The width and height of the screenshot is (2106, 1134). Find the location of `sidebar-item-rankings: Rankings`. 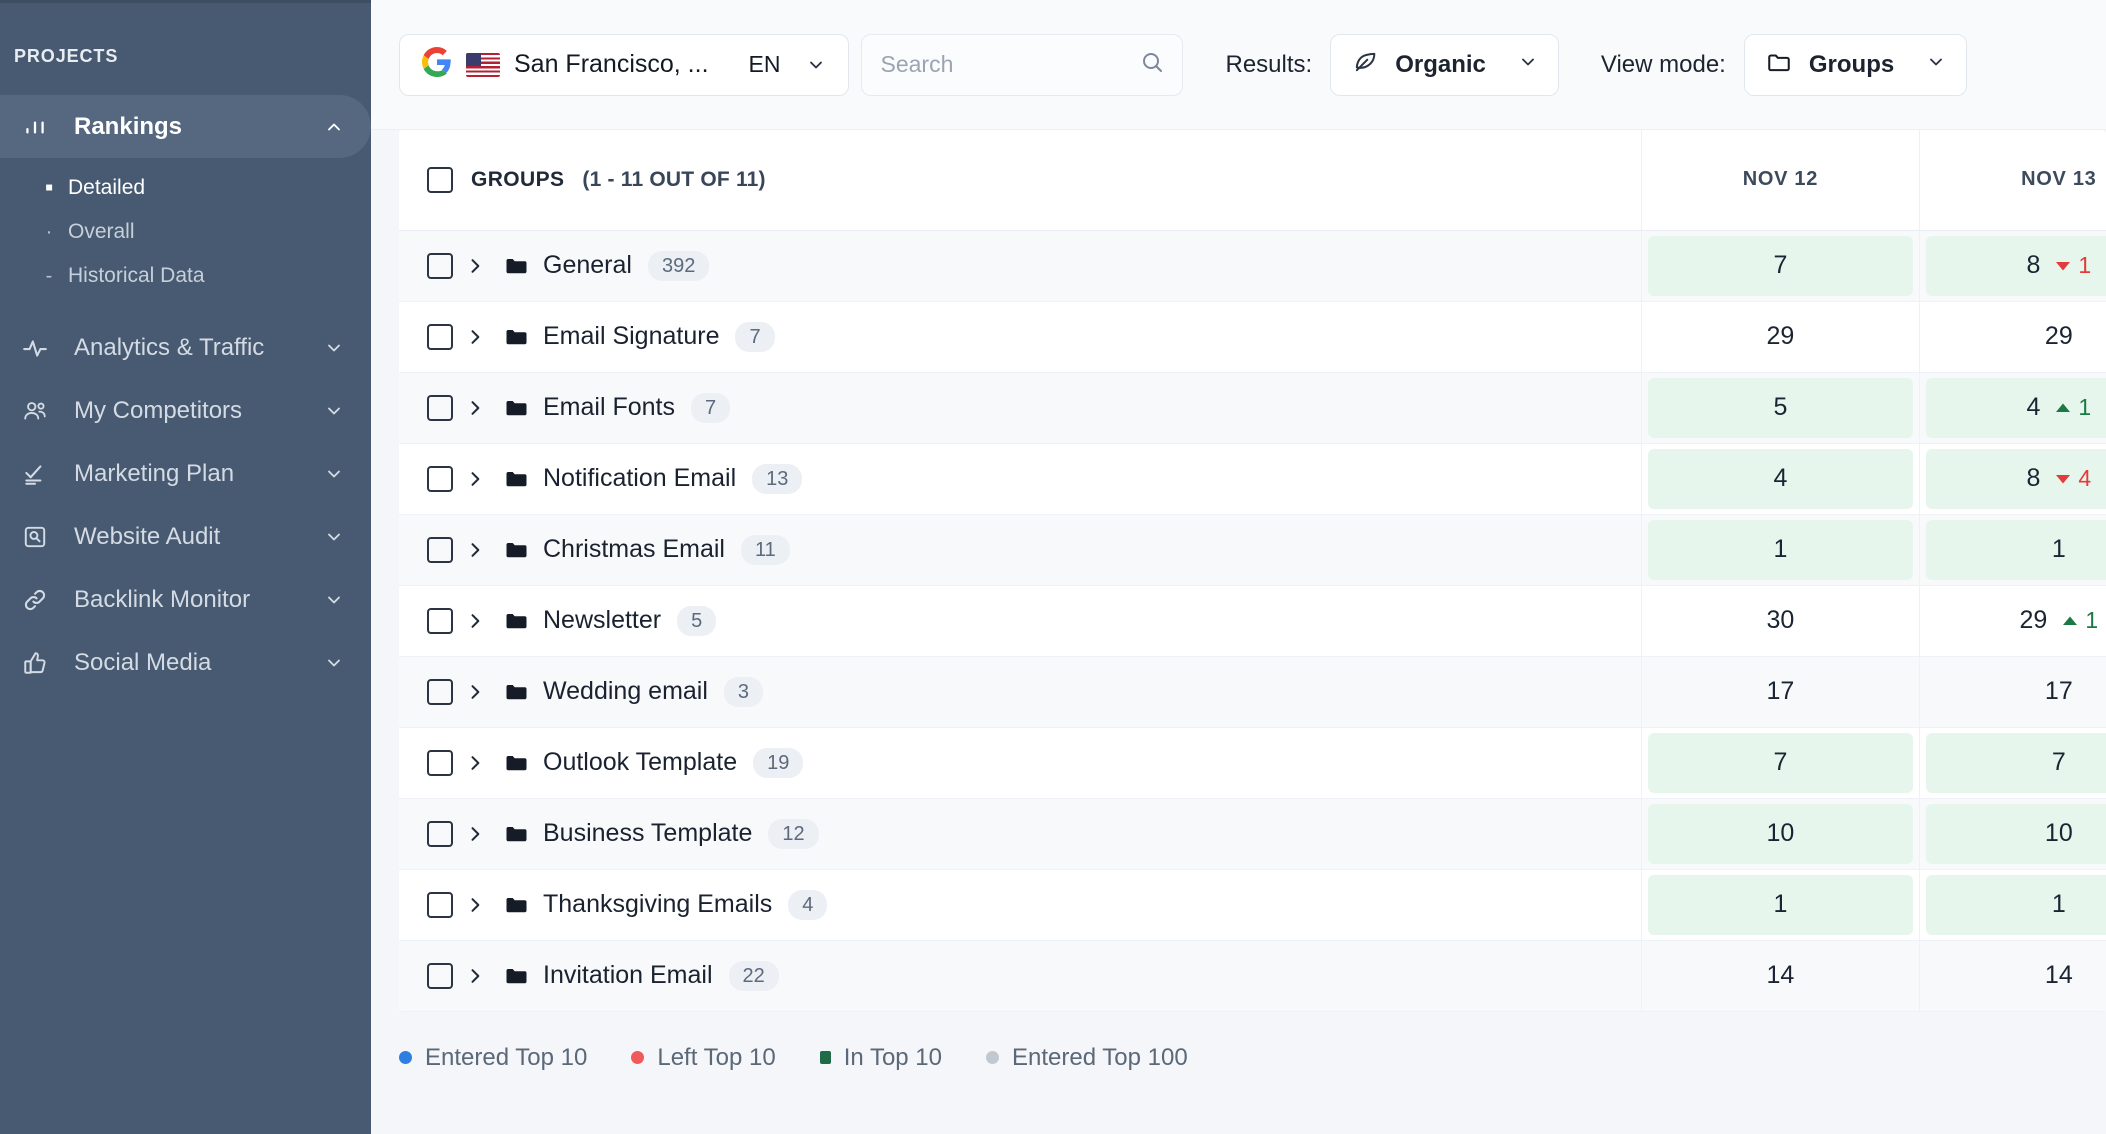

sidebar-item-rankings: Rankings is located at coordinates (185, 126).